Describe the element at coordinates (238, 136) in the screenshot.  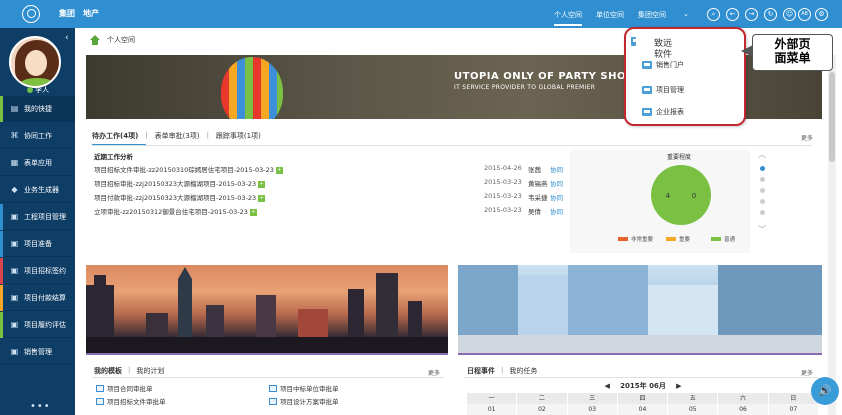
I see `tab-tracking: 跟踪事项(1项)` at that location.